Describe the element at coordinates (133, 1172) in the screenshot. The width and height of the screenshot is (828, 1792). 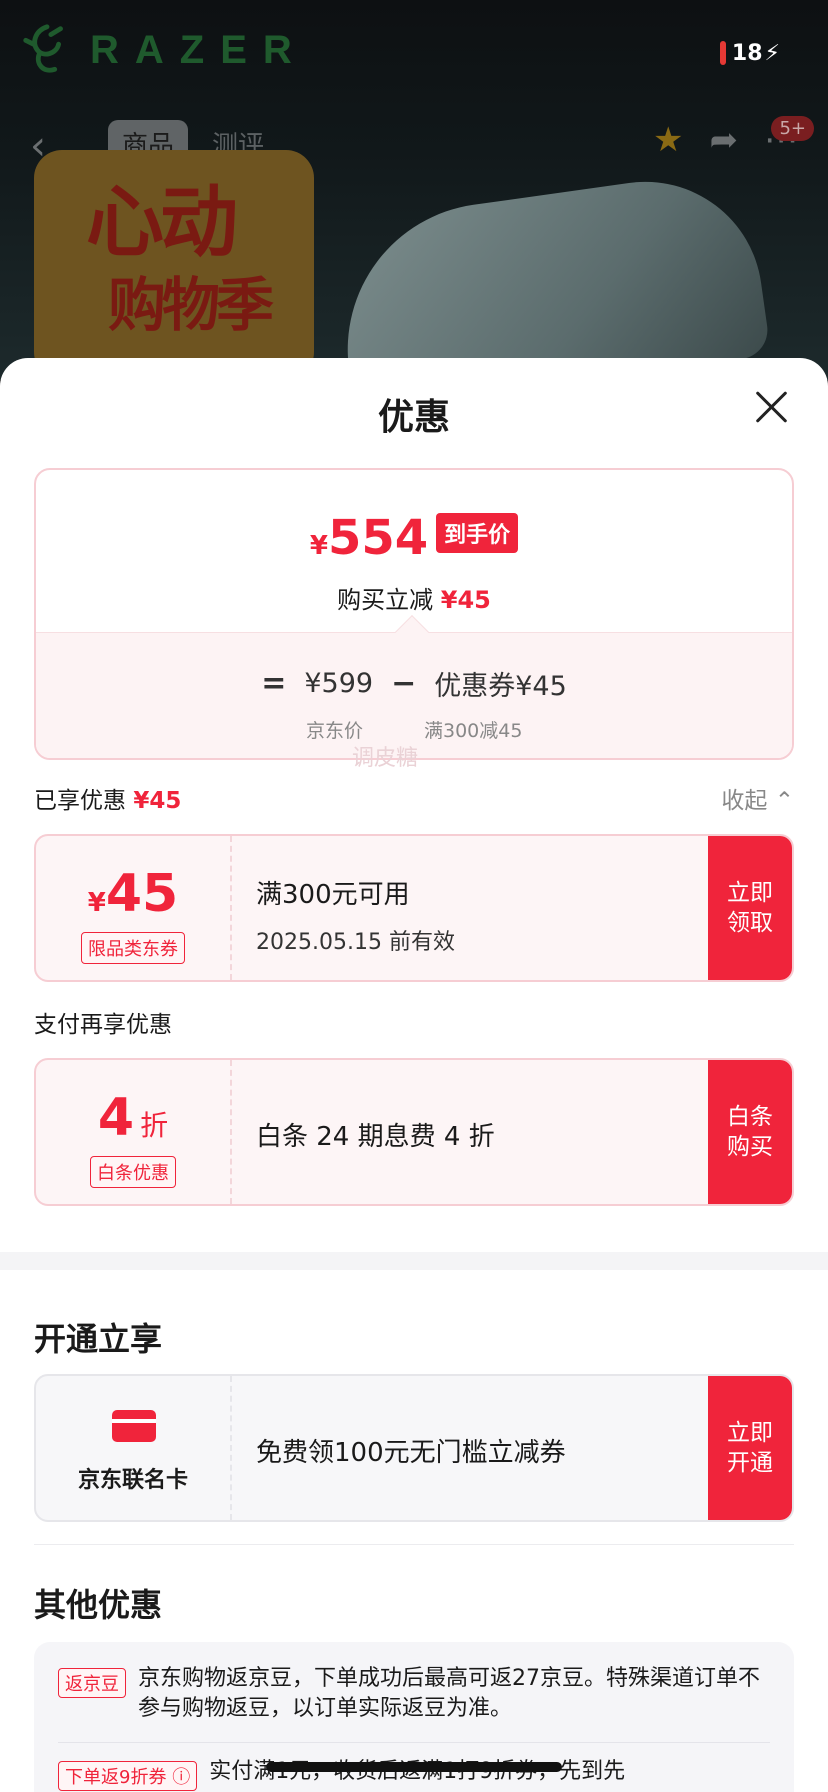
I see `baitiao-tag: 白条优惠` at that location.